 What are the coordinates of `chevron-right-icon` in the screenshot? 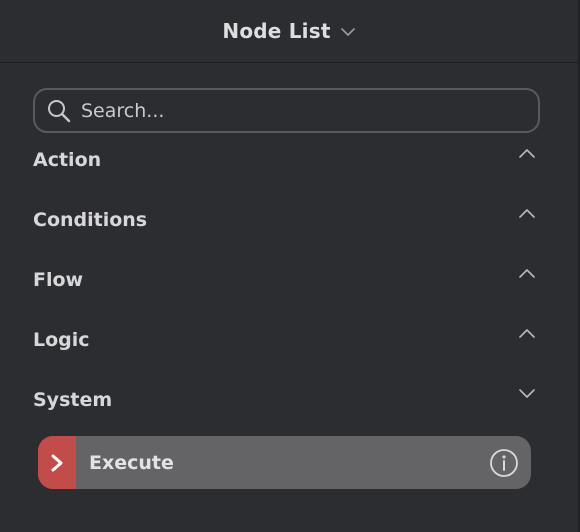 It's located at (57, 462).